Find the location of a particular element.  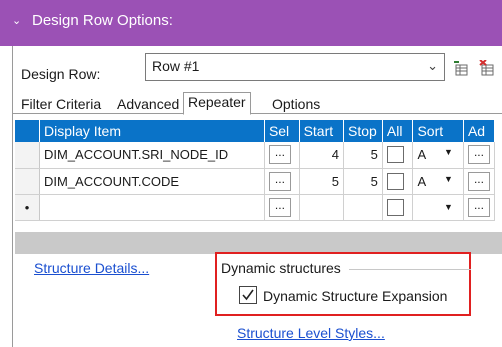

tab-options: Options is located at coordinates (296, 104).